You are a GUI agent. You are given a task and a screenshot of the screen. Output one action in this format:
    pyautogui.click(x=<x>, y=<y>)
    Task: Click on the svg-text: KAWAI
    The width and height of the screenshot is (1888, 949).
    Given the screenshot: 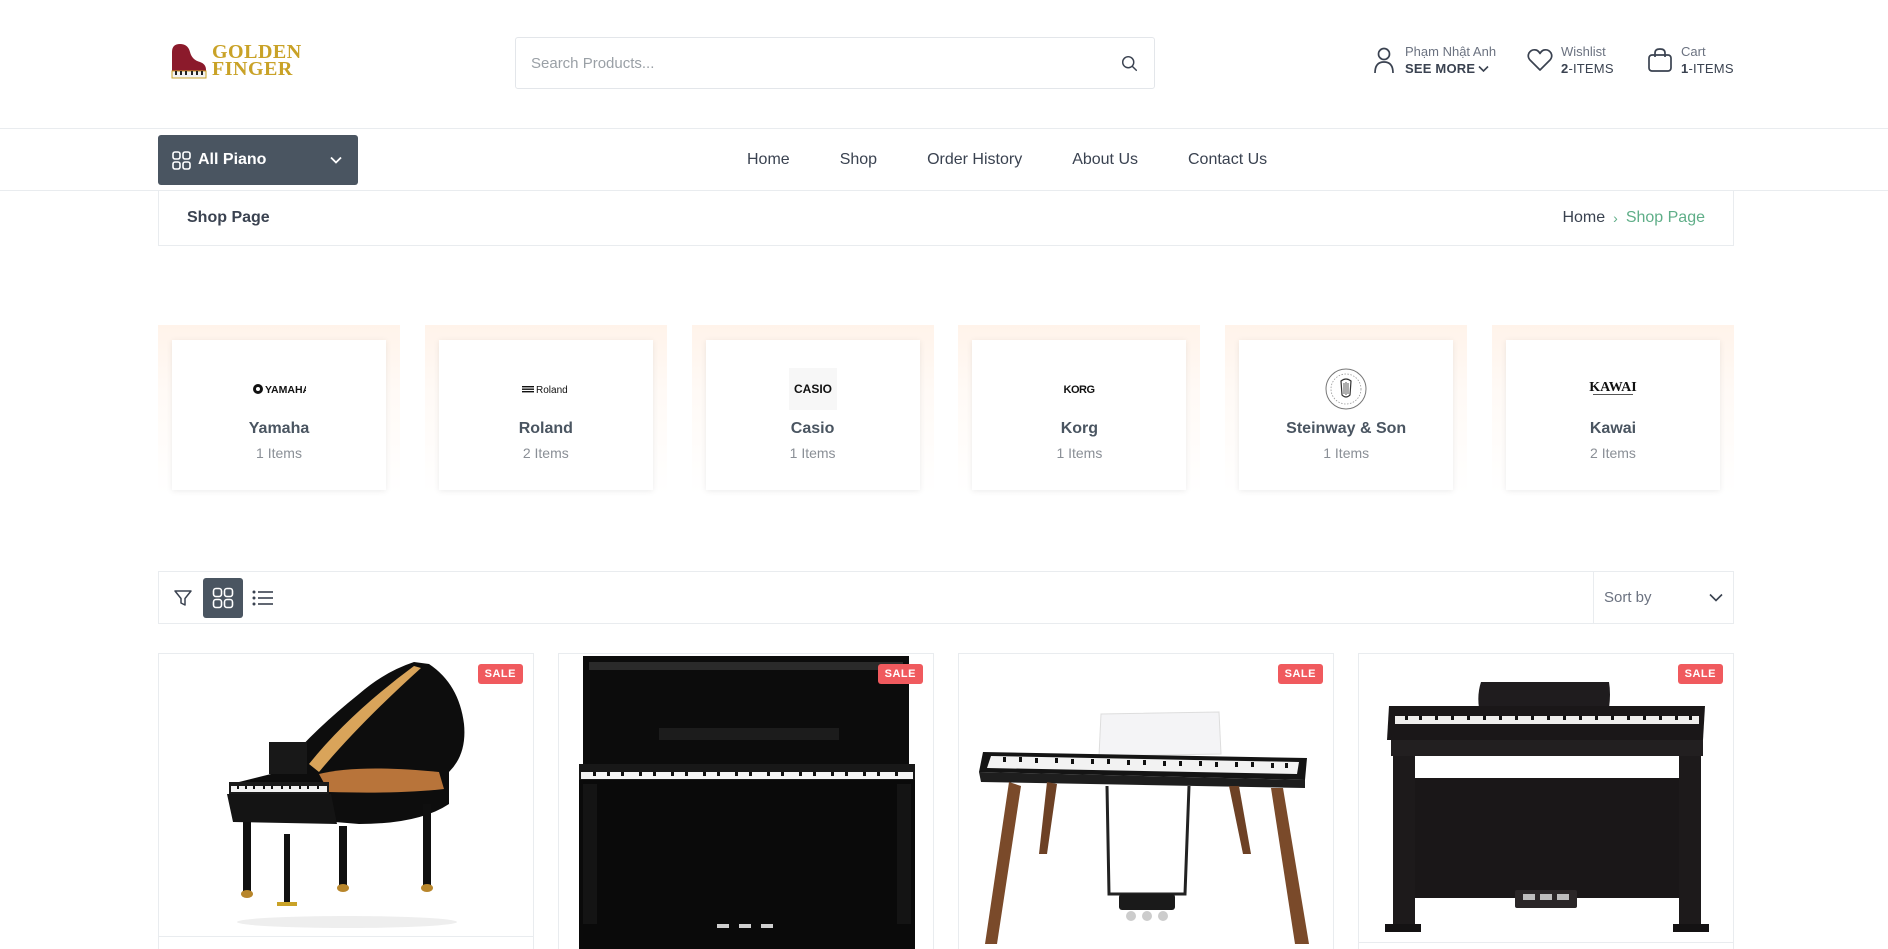 What is the action you would take?
    pyautogui.click(x=1612, y=387)
    